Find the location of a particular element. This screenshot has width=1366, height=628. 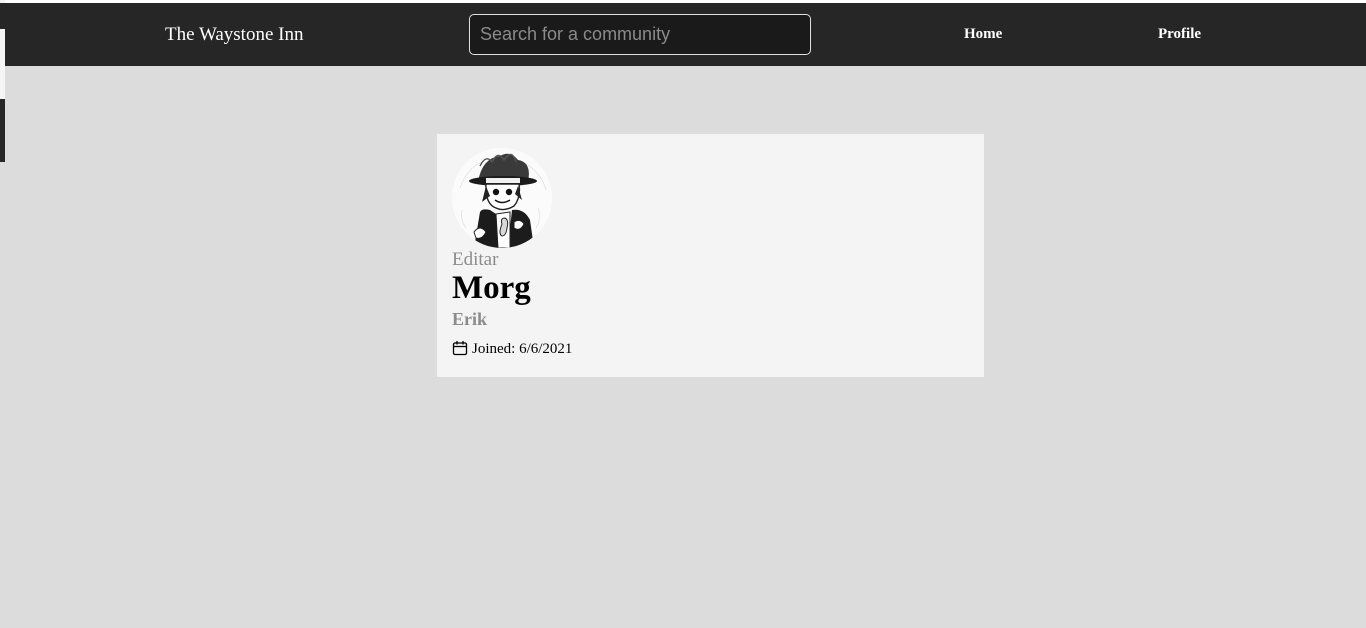

avatar-illustration-icon is located at coordinates (502, 198).